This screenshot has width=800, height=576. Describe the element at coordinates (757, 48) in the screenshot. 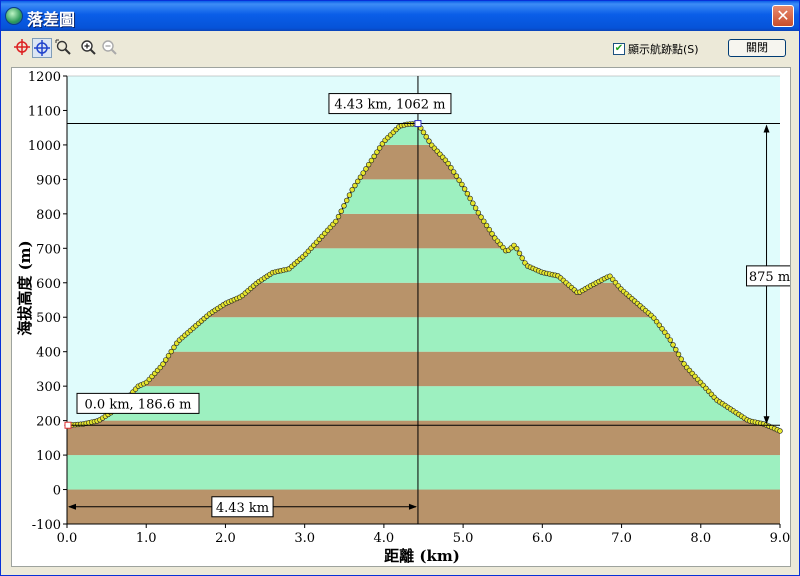

I see `close-button: 關閉` at that location.